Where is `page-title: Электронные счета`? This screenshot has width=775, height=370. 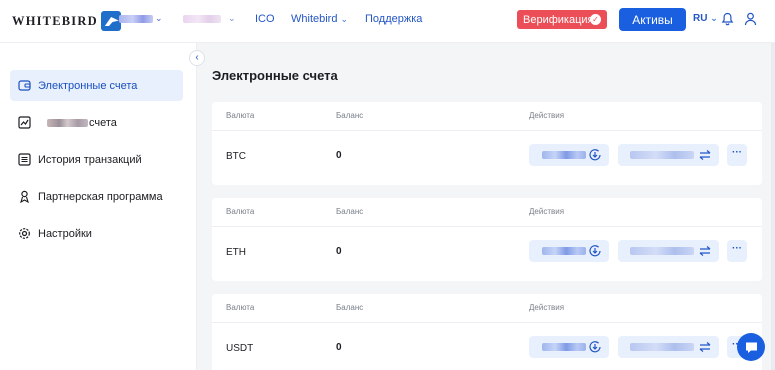 page-title: Электронные счета is located at coordinates (275, 75).